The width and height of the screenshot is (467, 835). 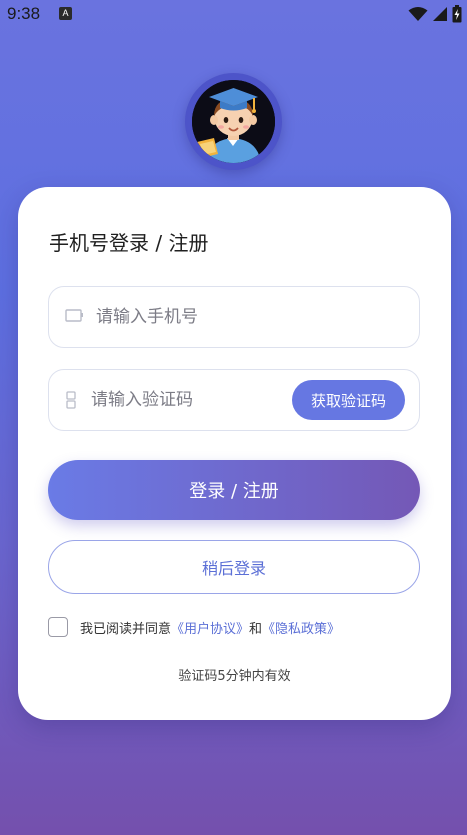 What do you see at coordinates (126, 629) in the screenshot?
I see `agreement-prefix: 我已阅读并同意` at bounding box center [126, 629].